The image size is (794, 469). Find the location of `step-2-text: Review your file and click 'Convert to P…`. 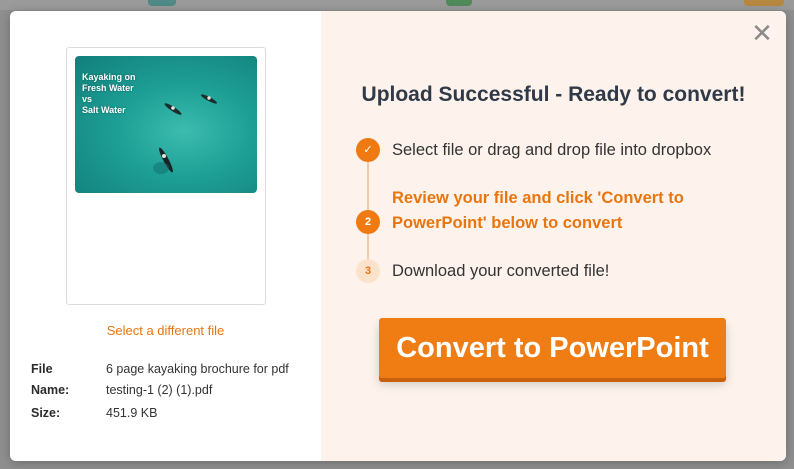

step-2-text: Review your file and click 'Convert to P… is located at coordinates (538, 210).